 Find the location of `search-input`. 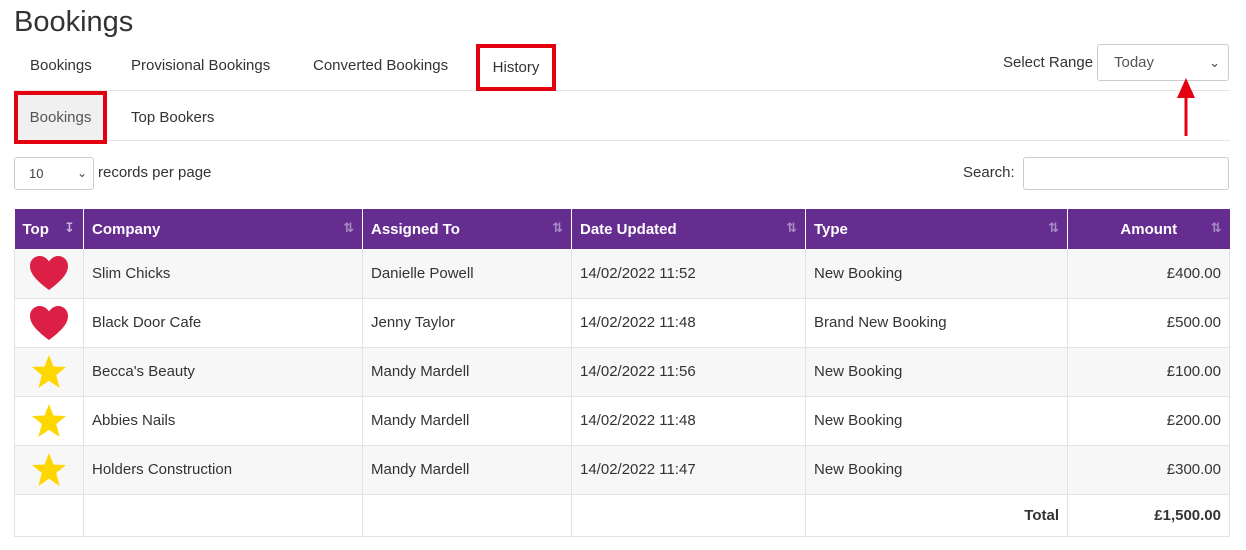

search-input is located at coordinates (1126, 173).